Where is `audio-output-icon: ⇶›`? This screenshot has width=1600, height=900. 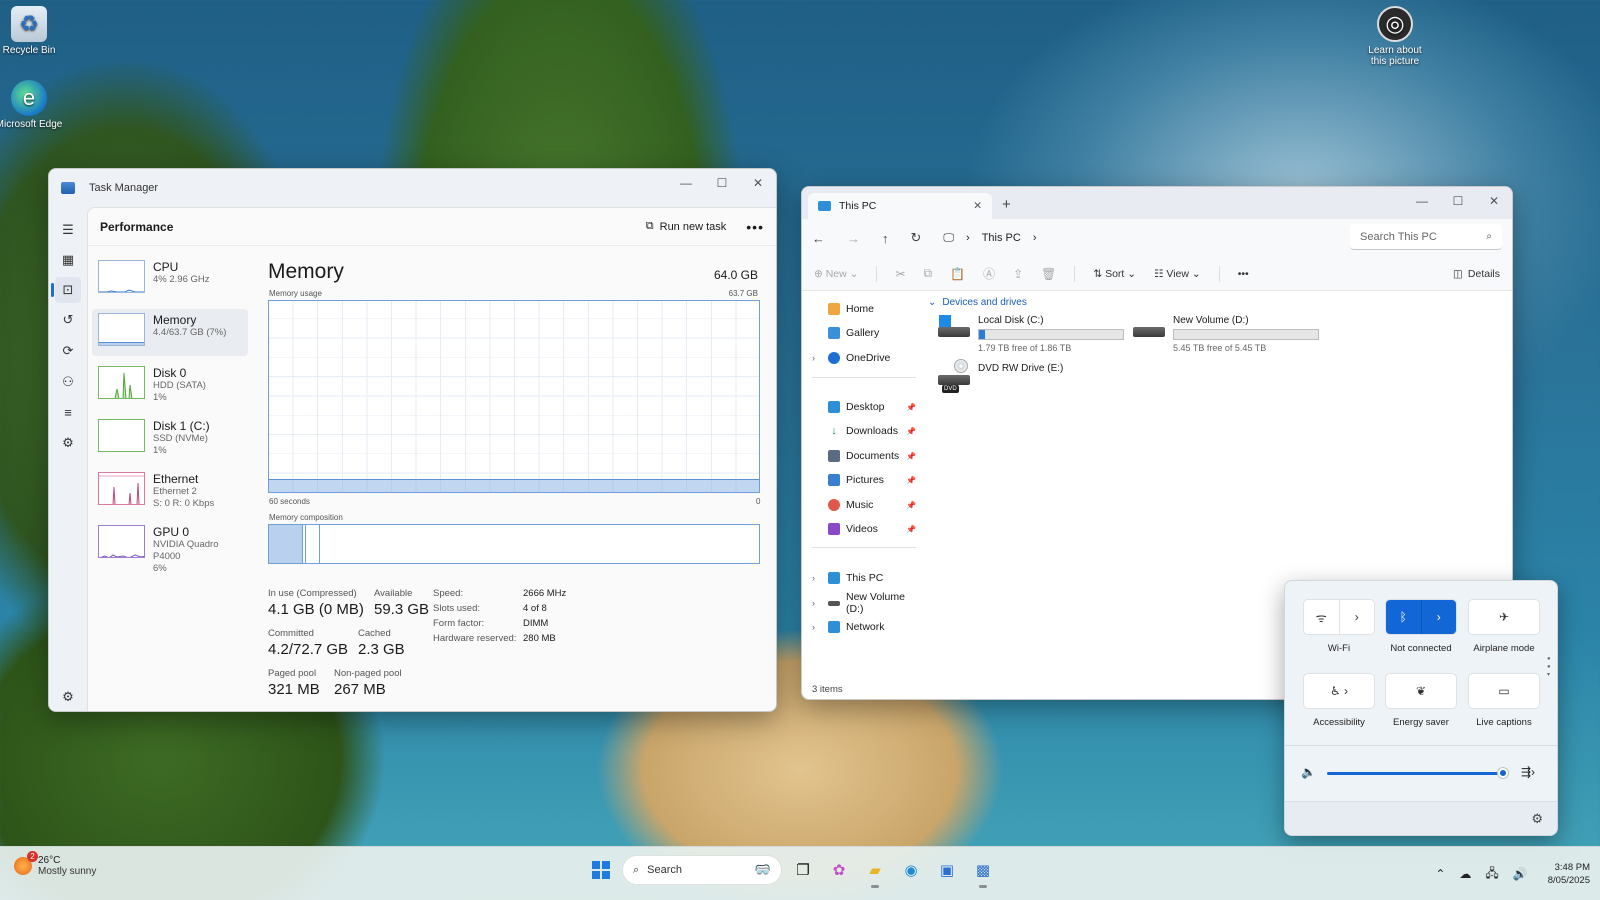
audio-output-icon: ⇶› is located at coordinates (1528, 772).